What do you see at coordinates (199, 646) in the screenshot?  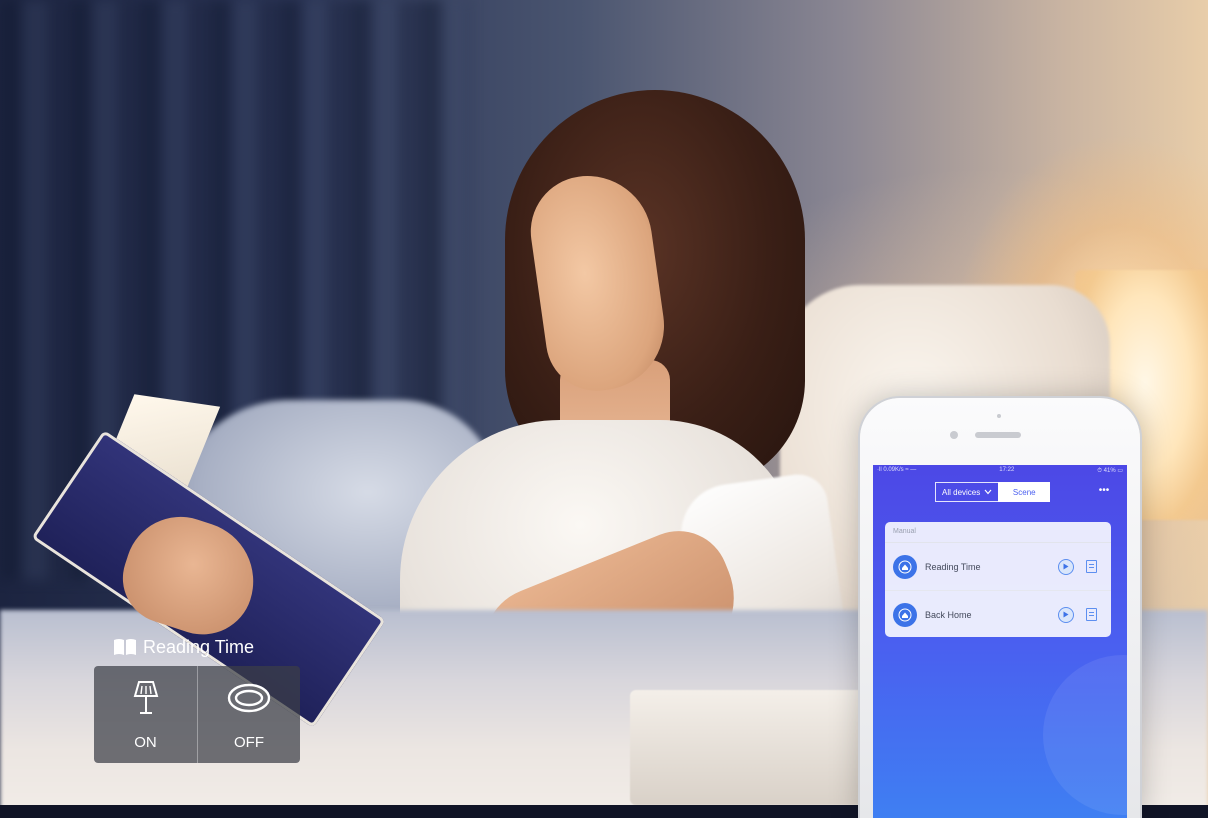 I see `scene-label-text: Reading Time` at bounding box center [199, 646].